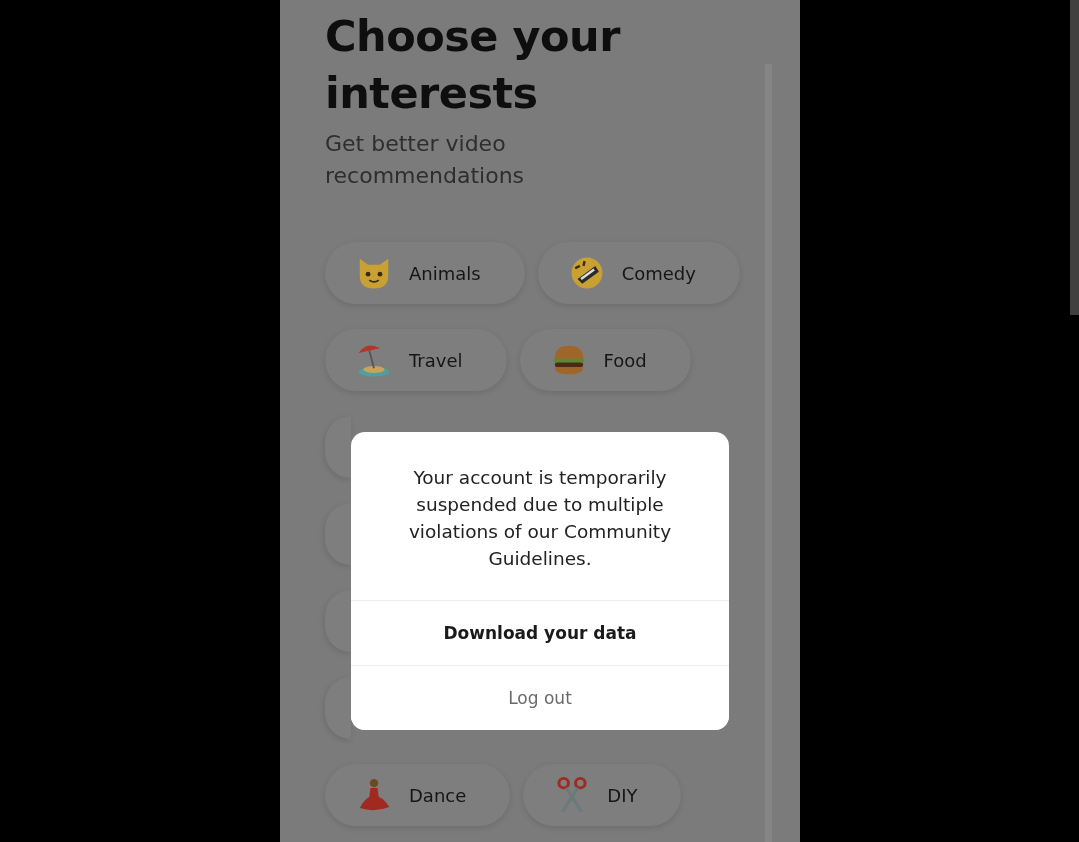 The image size is (1079, 842). Describe the element at coordinates (425, 160) in the screenshot. I see `page-subtitle: Get better video recommendations` at that location.